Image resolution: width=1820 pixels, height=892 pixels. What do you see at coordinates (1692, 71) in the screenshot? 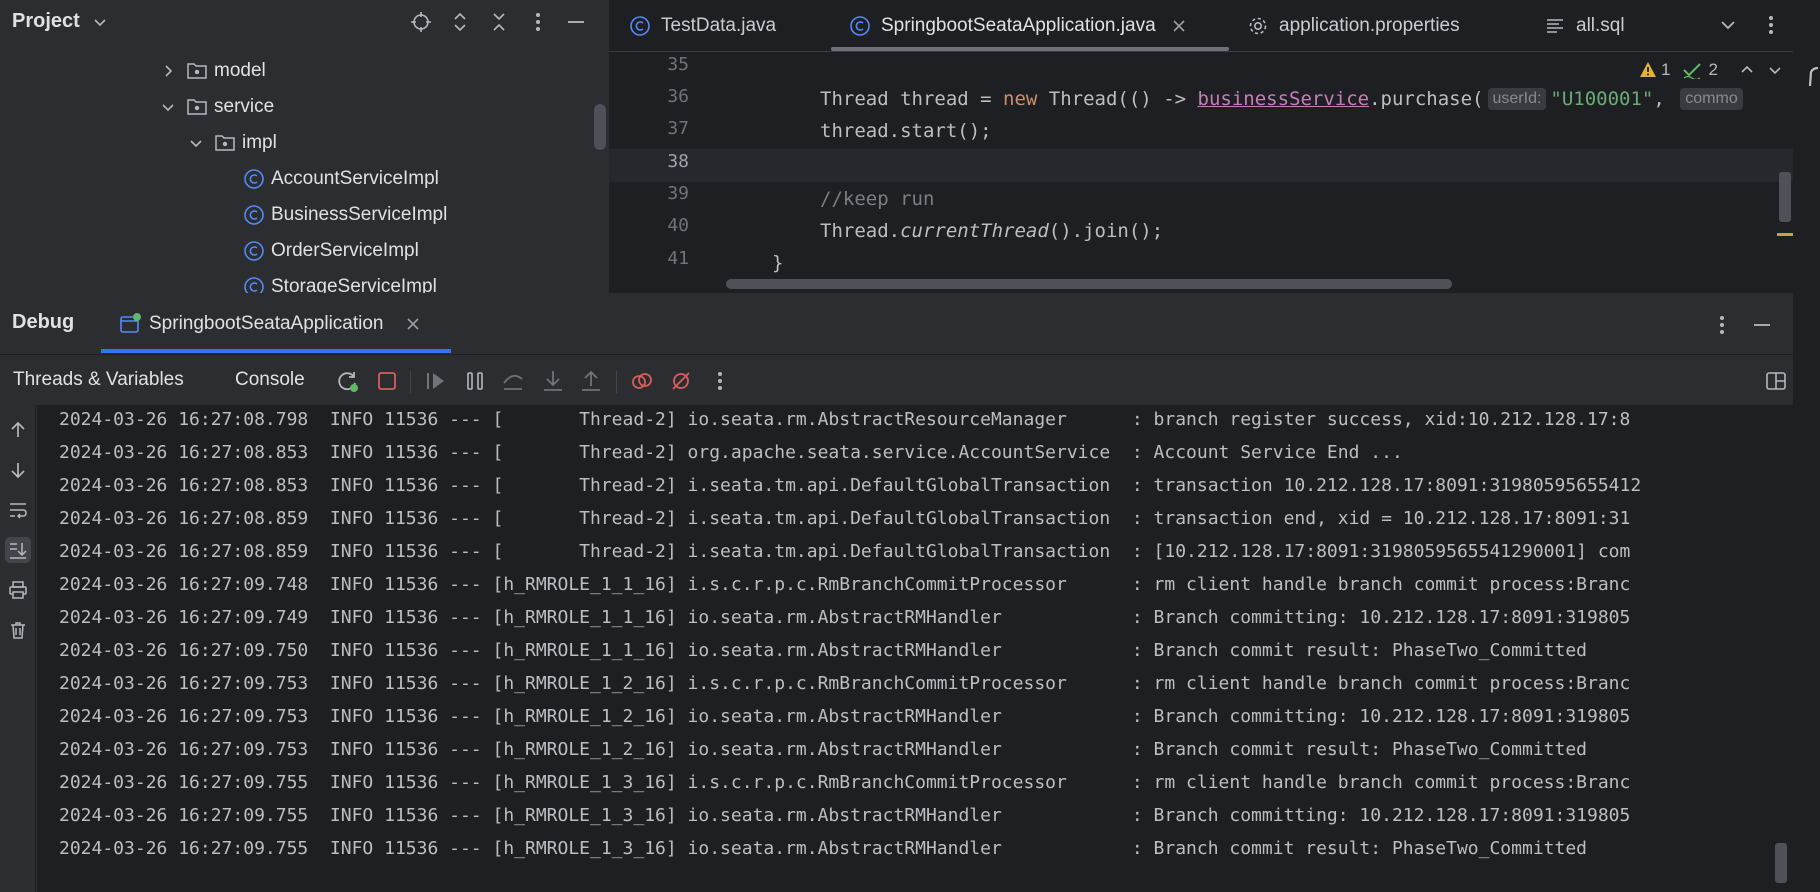
I see `check-icon` at bounding box center [1692, 71].